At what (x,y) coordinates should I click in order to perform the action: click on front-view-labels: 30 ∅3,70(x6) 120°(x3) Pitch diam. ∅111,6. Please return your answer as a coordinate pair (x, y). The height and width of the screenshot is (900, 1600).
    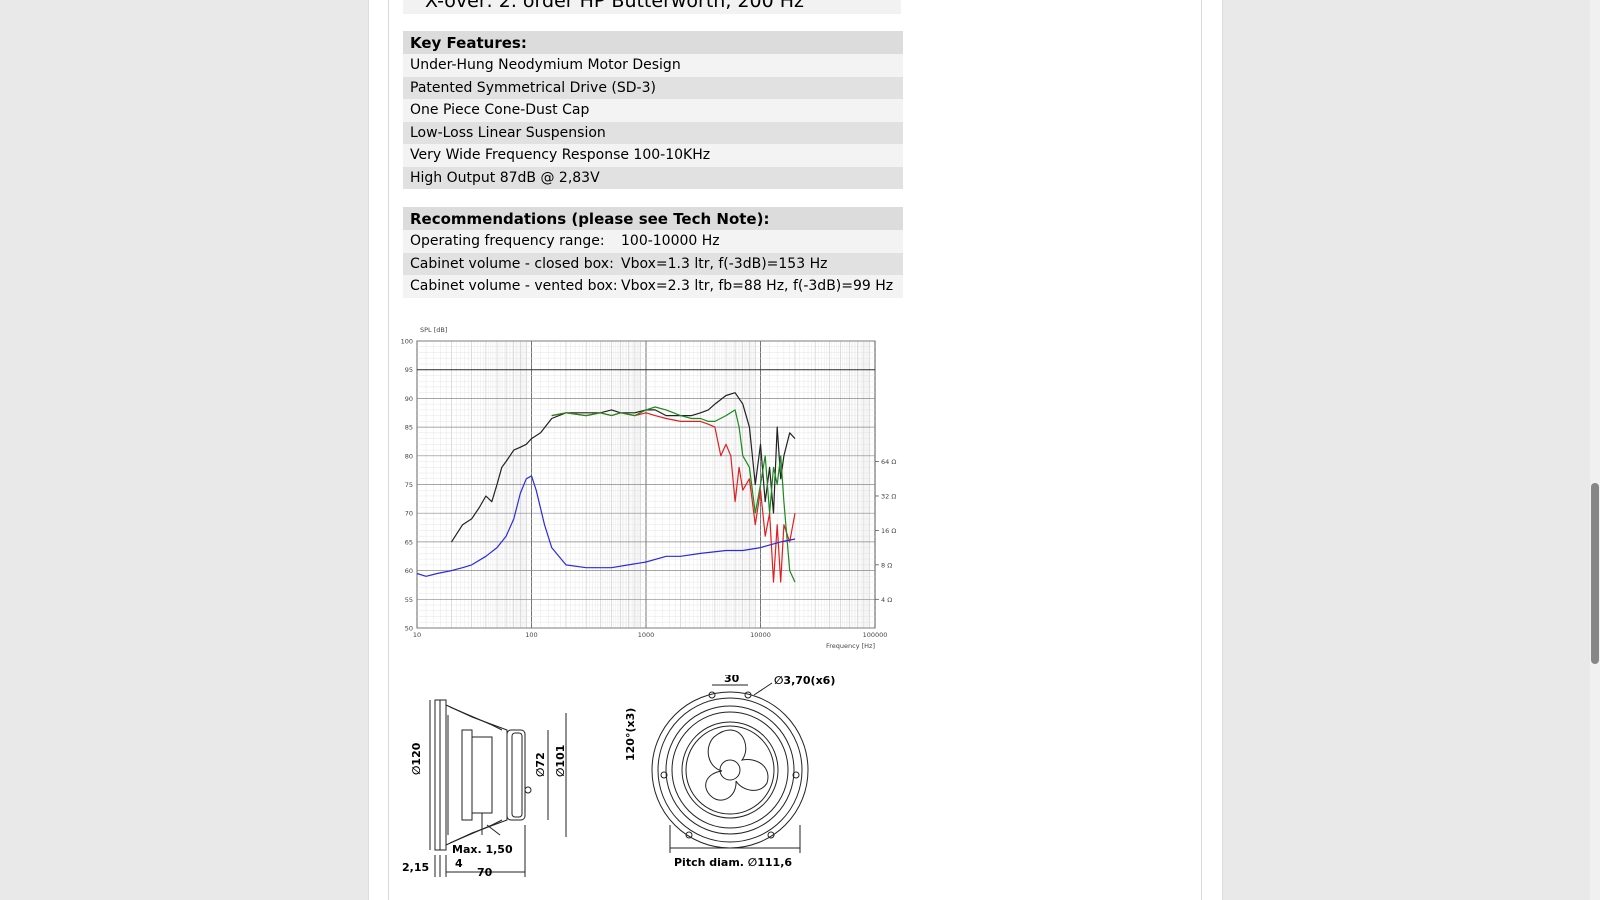
    Looking at the image, I should click on (729, 770).